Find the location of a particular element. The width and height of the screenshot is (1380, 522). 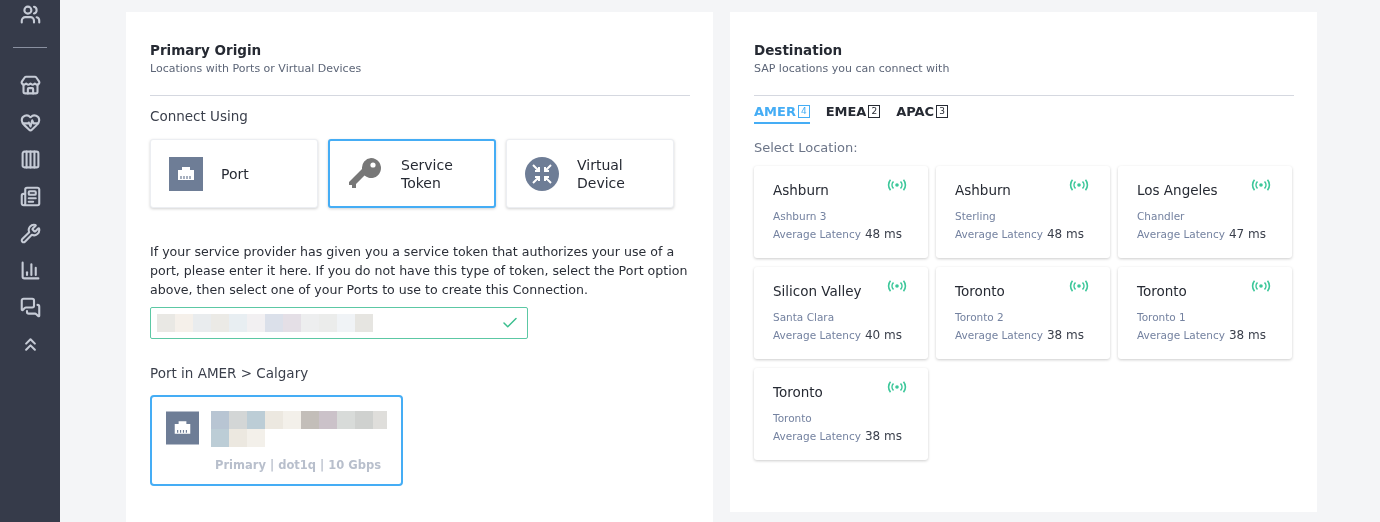

location-card: Toronto Toronto Average Latency 38 ms is located at coordinates (841, 414).